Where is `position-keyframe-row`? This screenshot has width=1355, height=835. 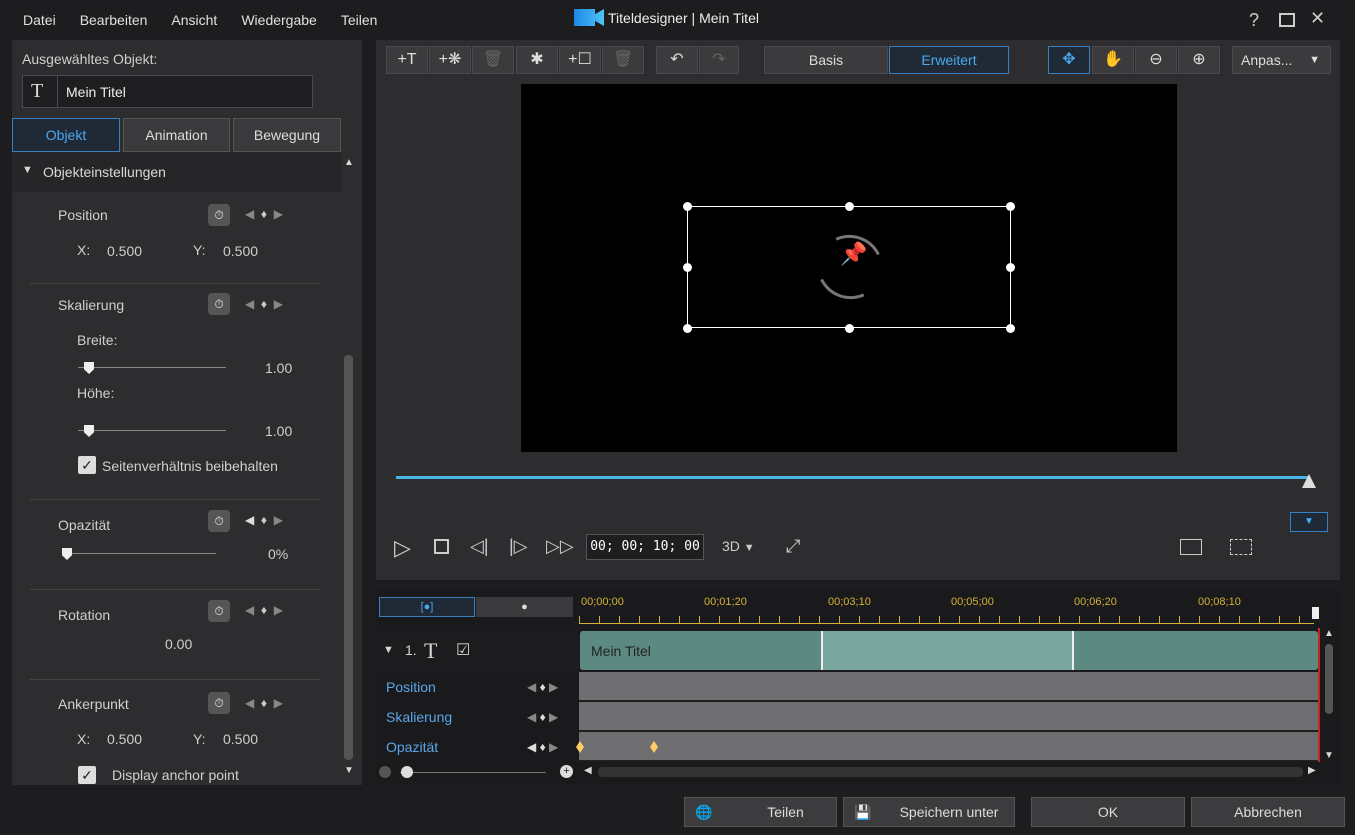
position-keyframe-row is located at coordinates (948, 686).